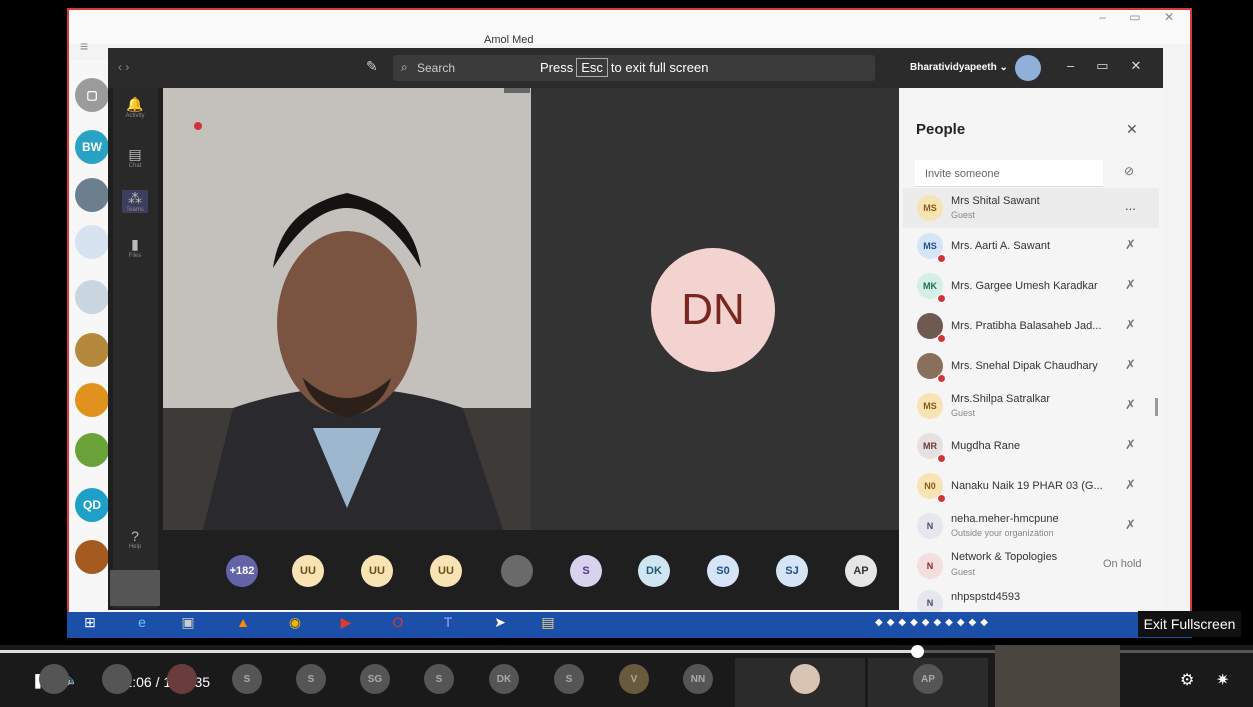 This screenshot has height=707, width=1253. Describe the element at coordinates (142, 624) in the screenshot. I see `ie-icon: e` at that location.